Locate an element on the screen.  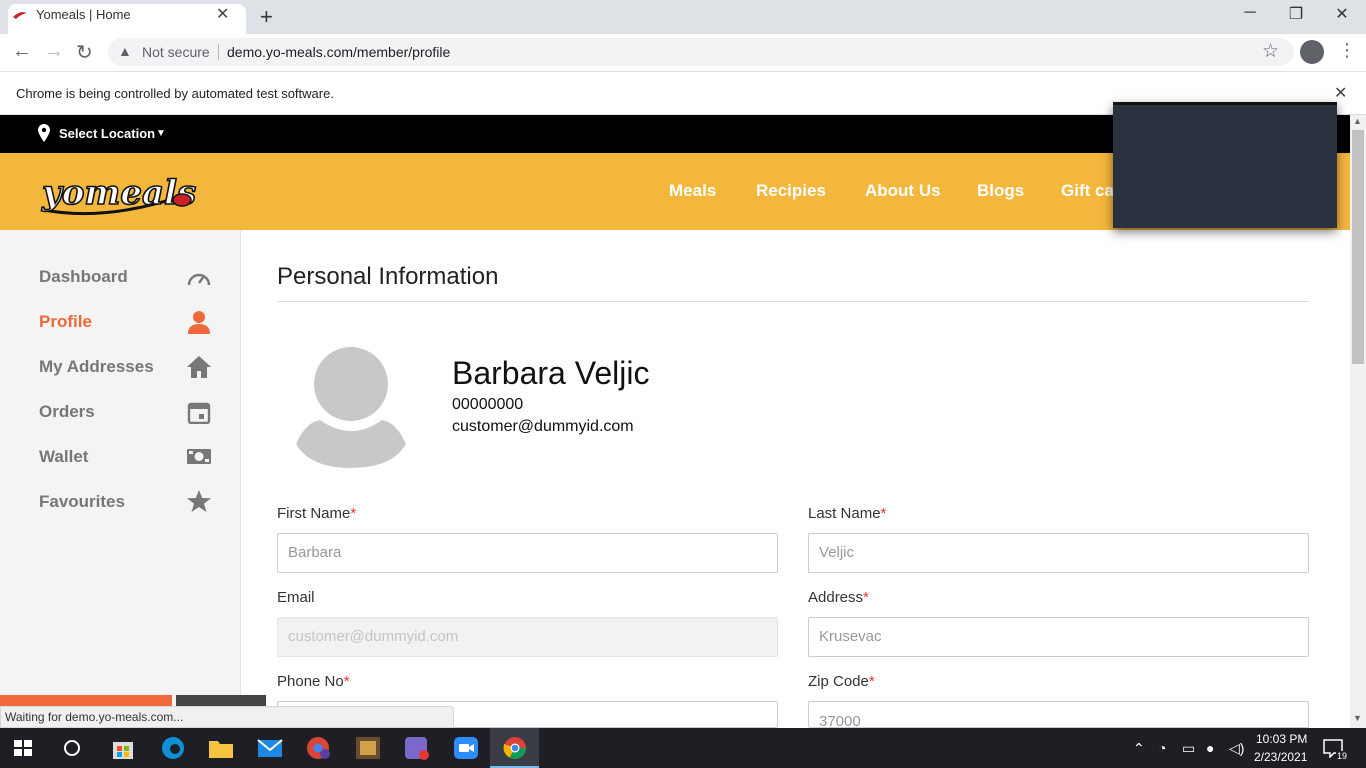
select-location-link: Select Location is located at coordinates (107, 133).